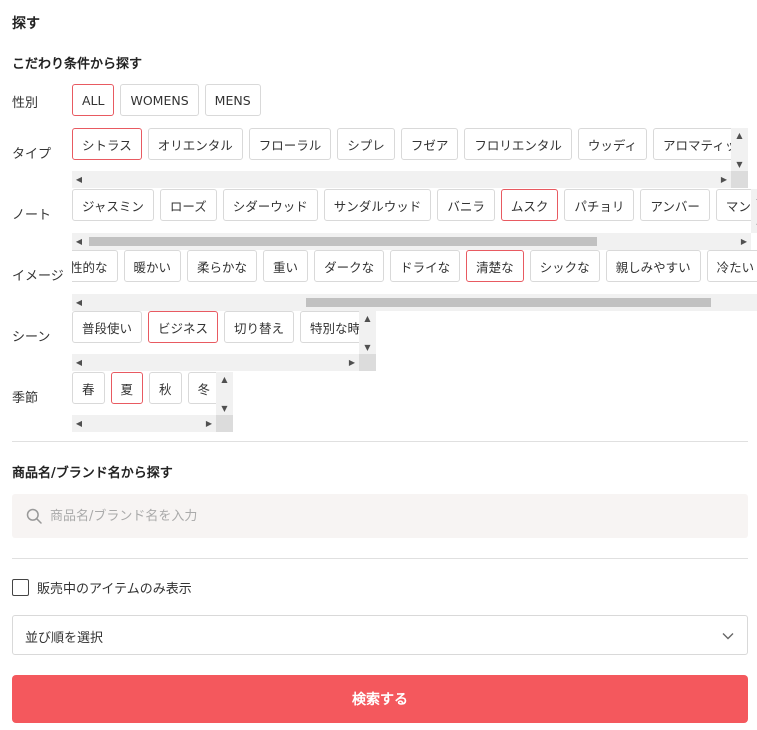 The height and width of the screenshot is (730, 757). I want to click on type-horizontal-scrollbar: ◀ ▶, so click(401, 179).